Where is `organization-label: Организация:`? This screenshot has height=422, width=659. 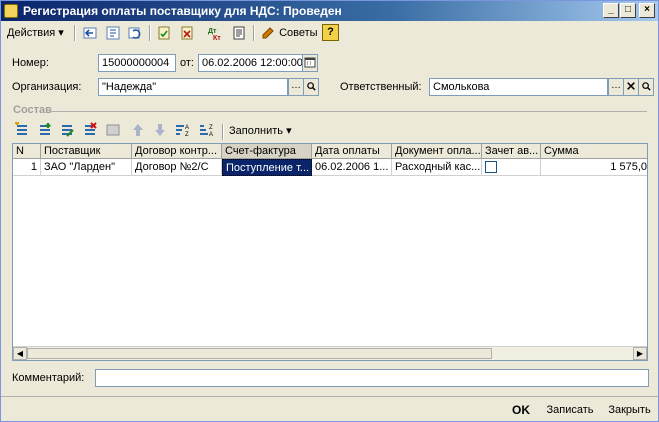
organization-label: Организация: is located at coordinates (47, 87).